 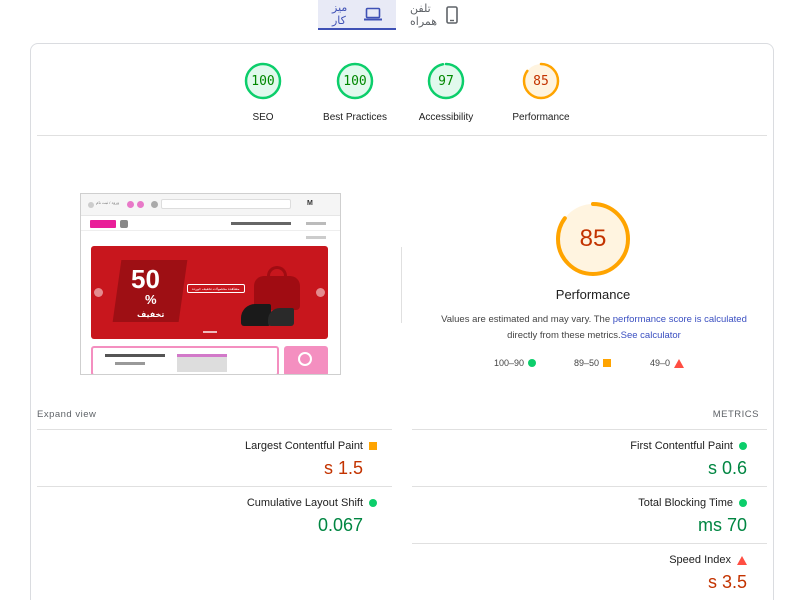 What do you see at coordinates (320, 292) in the screenshot?
I see `thumb-banner-next` at bounding box center [320, 292].